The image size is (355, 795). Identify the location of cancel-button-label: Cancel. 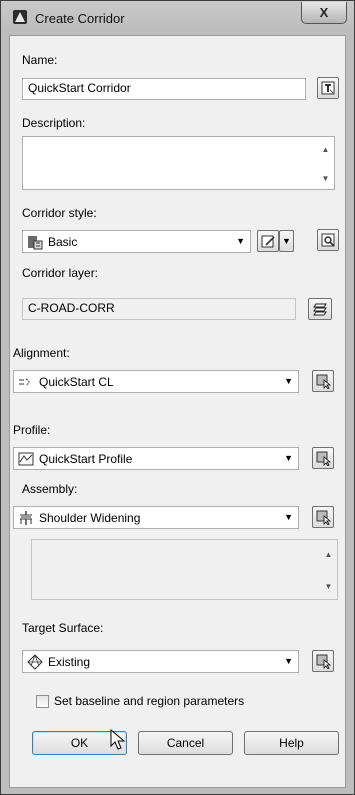
(185, 743).